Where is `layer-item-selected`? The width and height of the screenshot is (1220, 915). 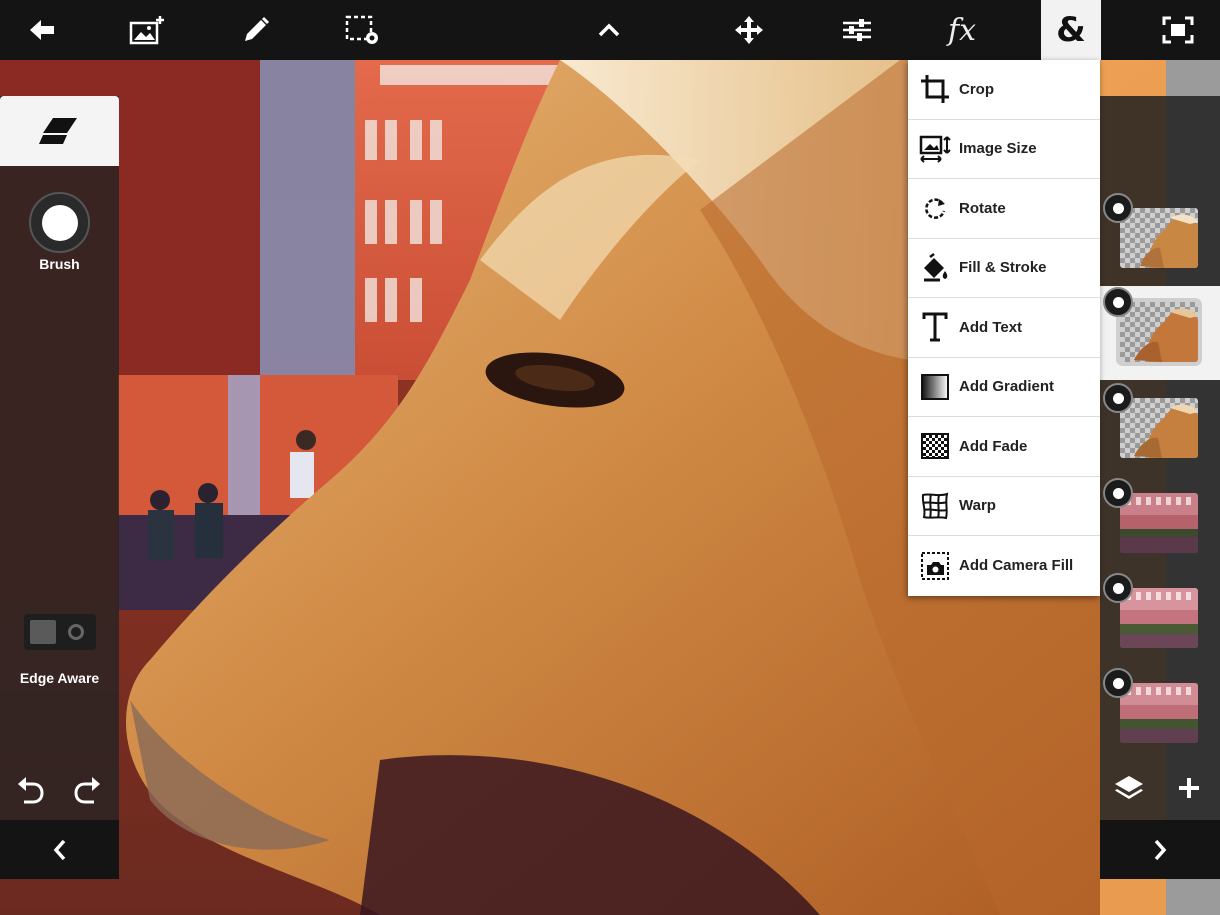 layer-item-selected is located at coordinates (1160, 333).